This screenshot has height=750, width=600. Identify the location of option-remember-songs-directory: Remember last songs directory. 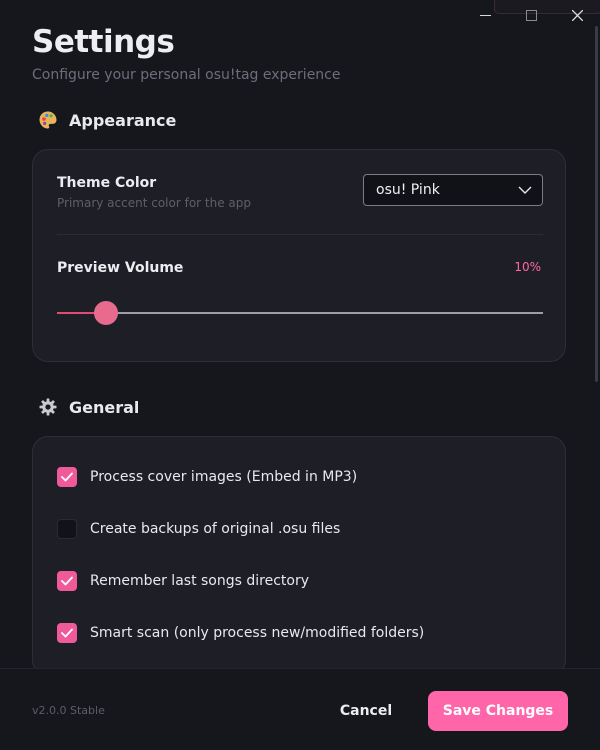
(183, 581).